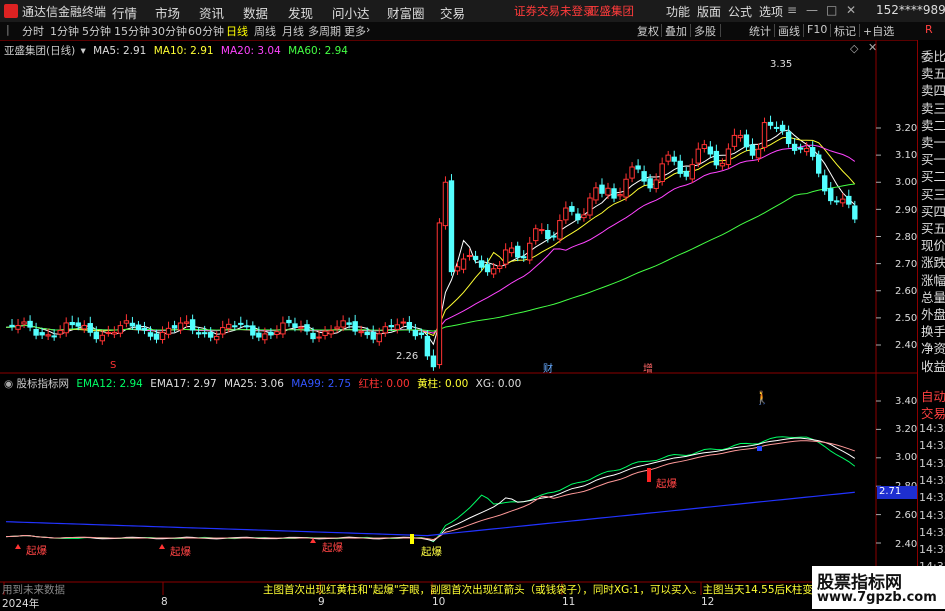  I want to click on menu-options: 选项, so click(771, 11).